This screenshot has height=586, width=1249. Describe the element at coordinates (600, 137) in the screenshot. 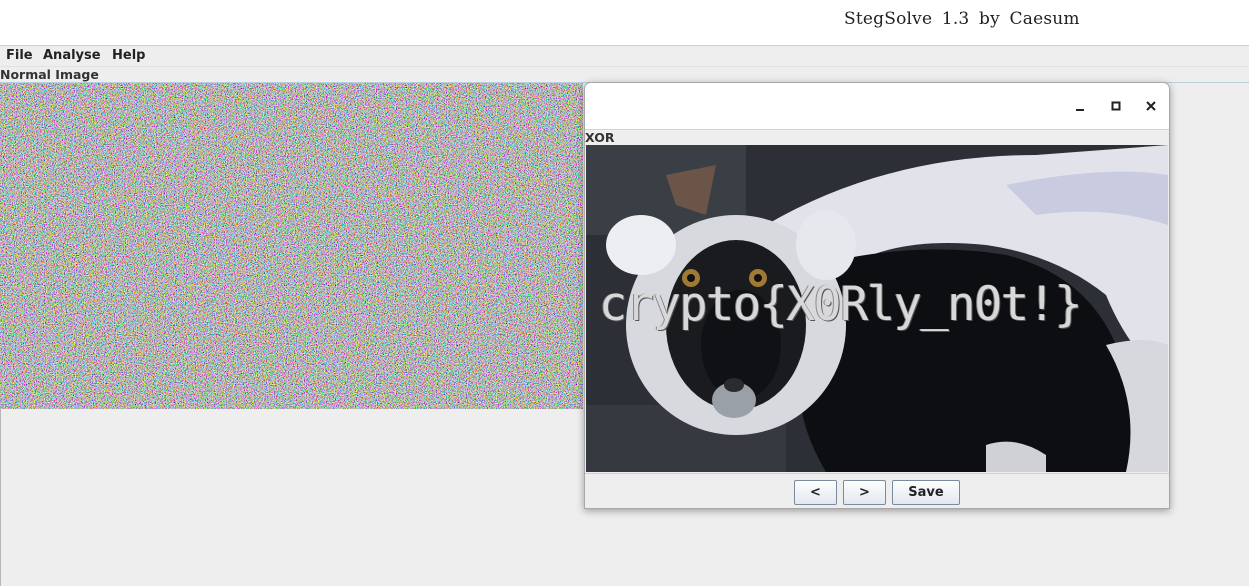

I see `xor-panel-label: XOR` at that location.